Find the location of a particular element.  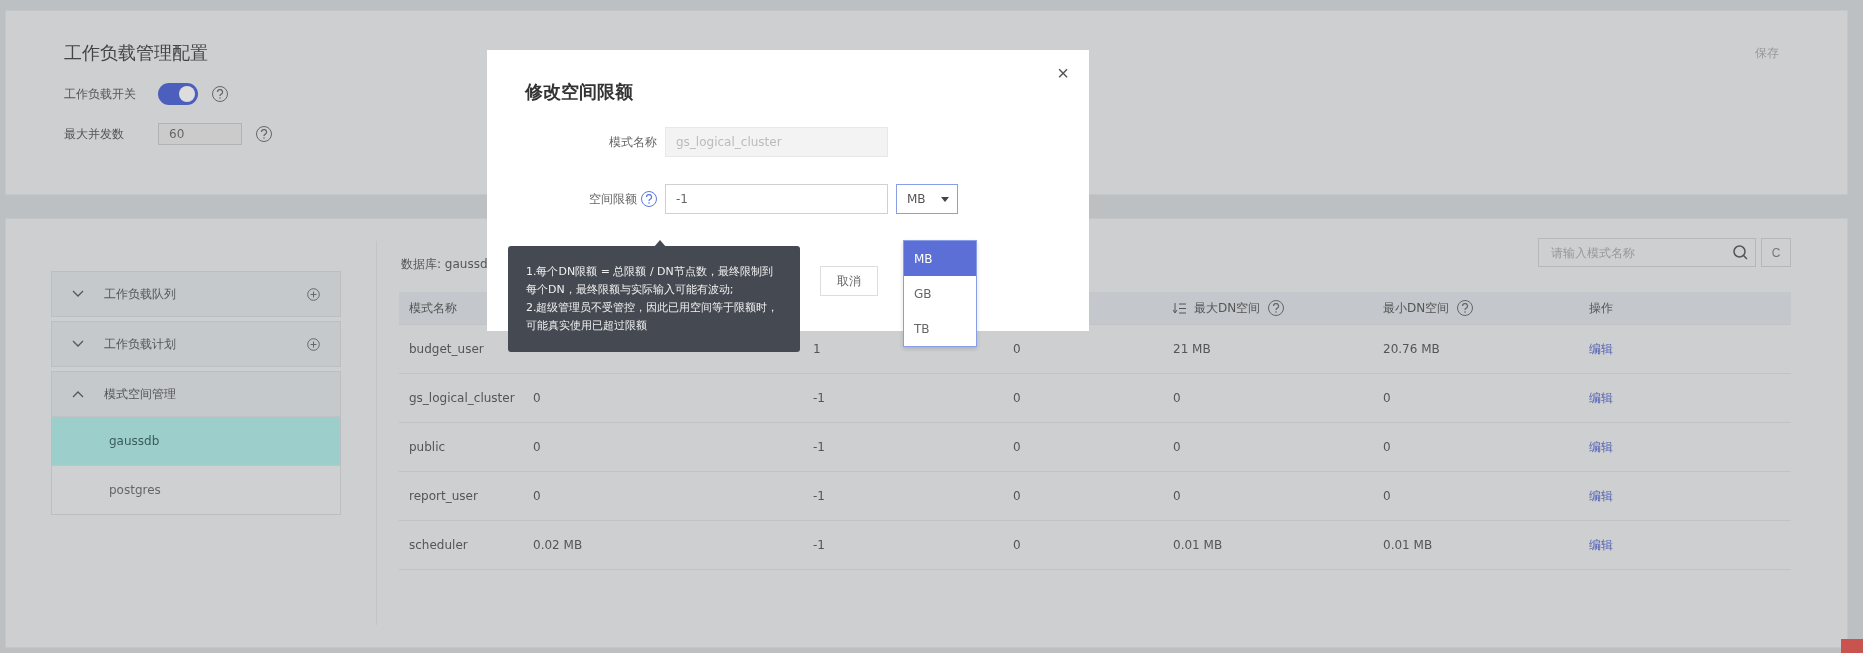

field-label: 工作负载开关 is located at coordinates (100, 94).